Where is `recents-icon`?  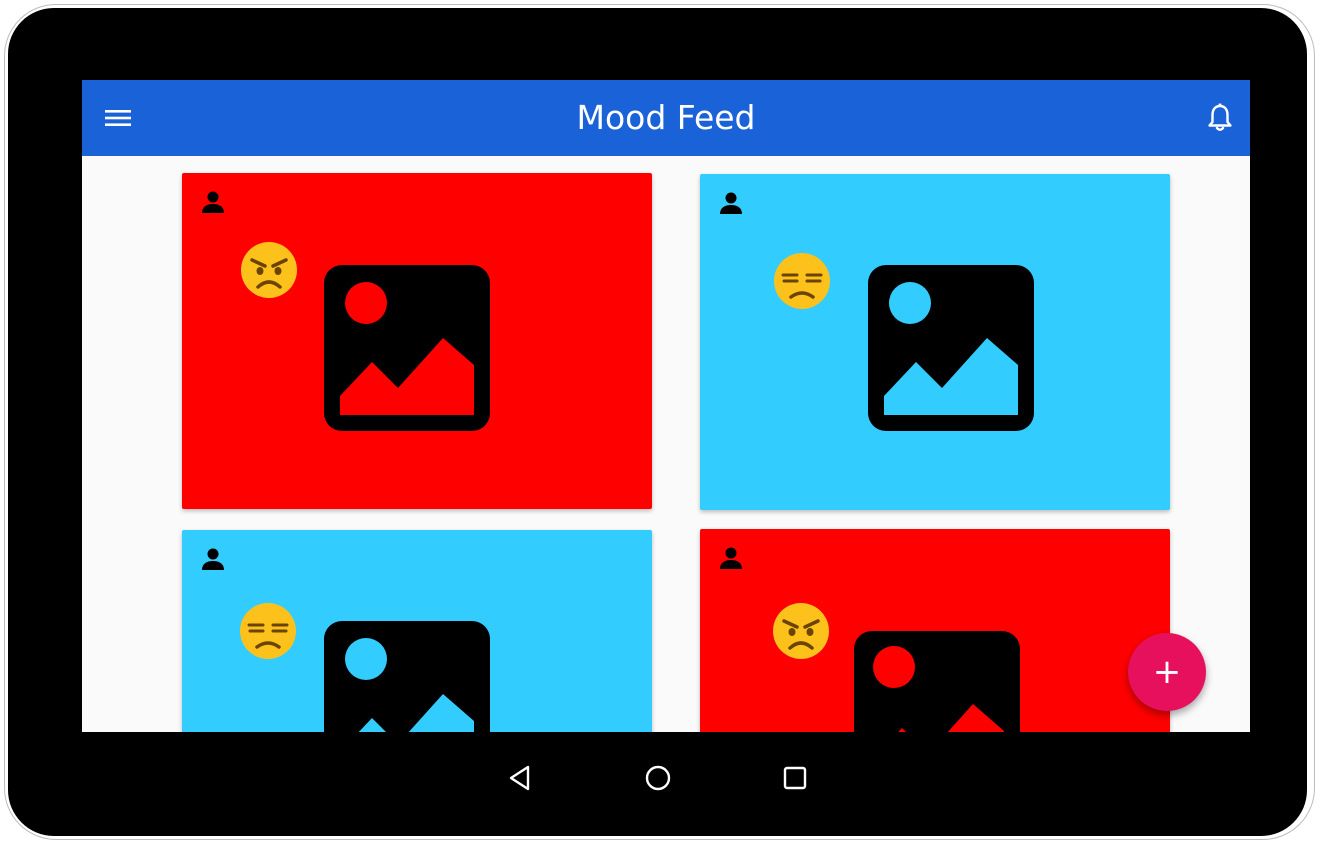
recents-icon is located at coordinates (795, 778).